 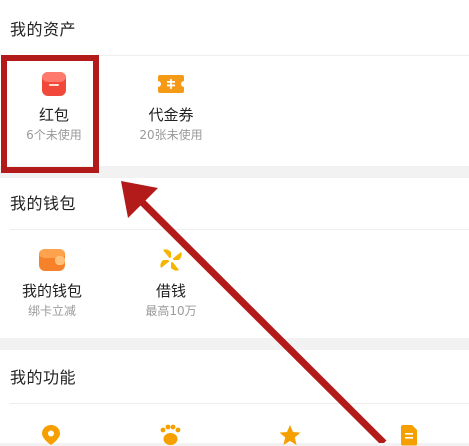 I want to click on borrow-tile: 借钱 最高10万, so click(x=171, y=282).